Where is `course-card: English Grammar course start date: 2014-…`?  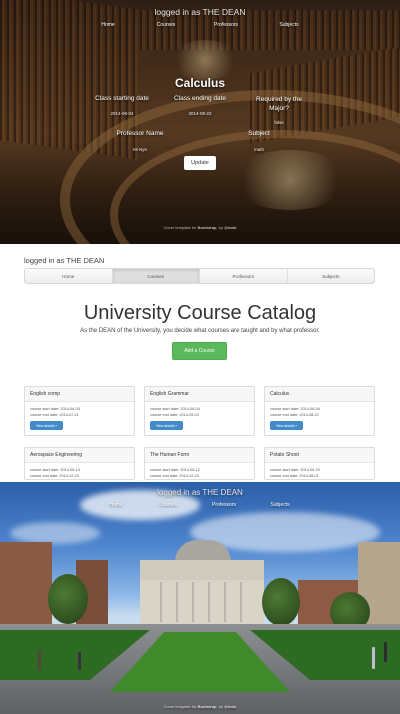
course-card: English Grammar course start date: 2014-… is located at coordinates (199, 411).